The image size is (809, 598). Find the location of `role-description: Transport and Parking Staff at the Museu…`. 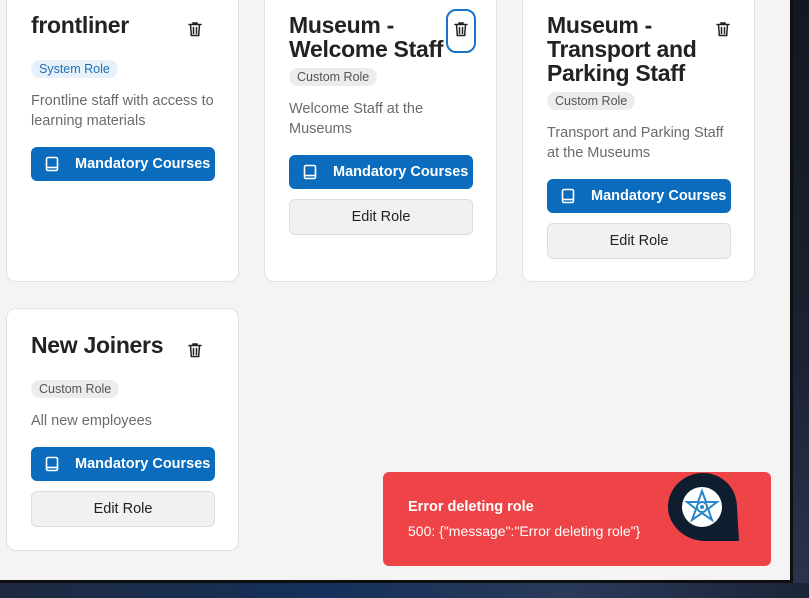

role-description: Transport and Parking Staff at the Museu… is located at coordinates (635, 143).